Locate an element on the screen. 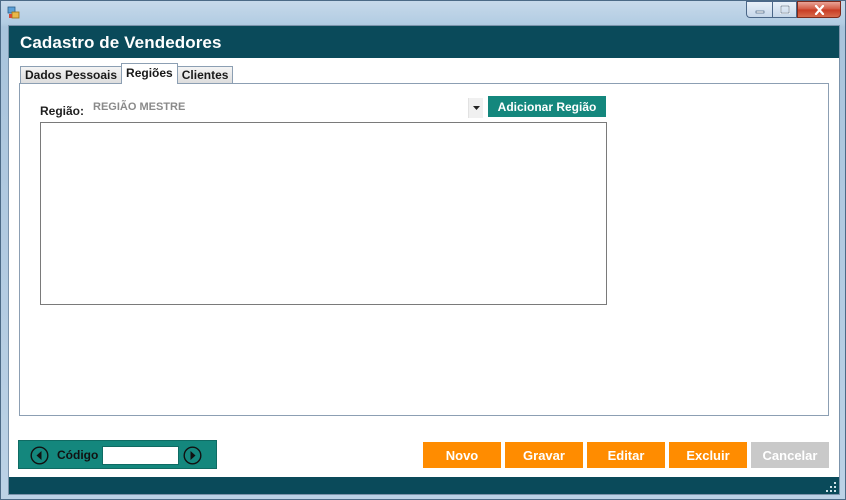 The height and width of the screenshot is (500, 846). resize-grip-icon is located at coordinates (831, 487).